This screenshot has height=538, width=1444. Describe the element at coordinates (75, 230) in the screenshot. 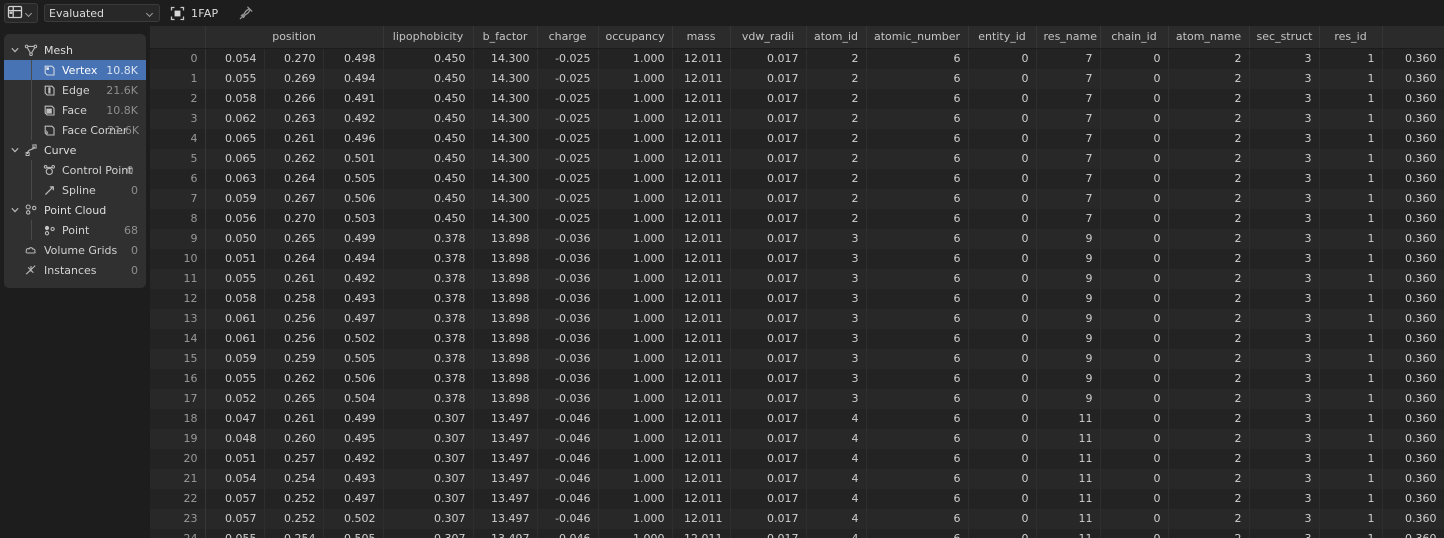

I see `sidebar-item-point: Point 68` at that location.